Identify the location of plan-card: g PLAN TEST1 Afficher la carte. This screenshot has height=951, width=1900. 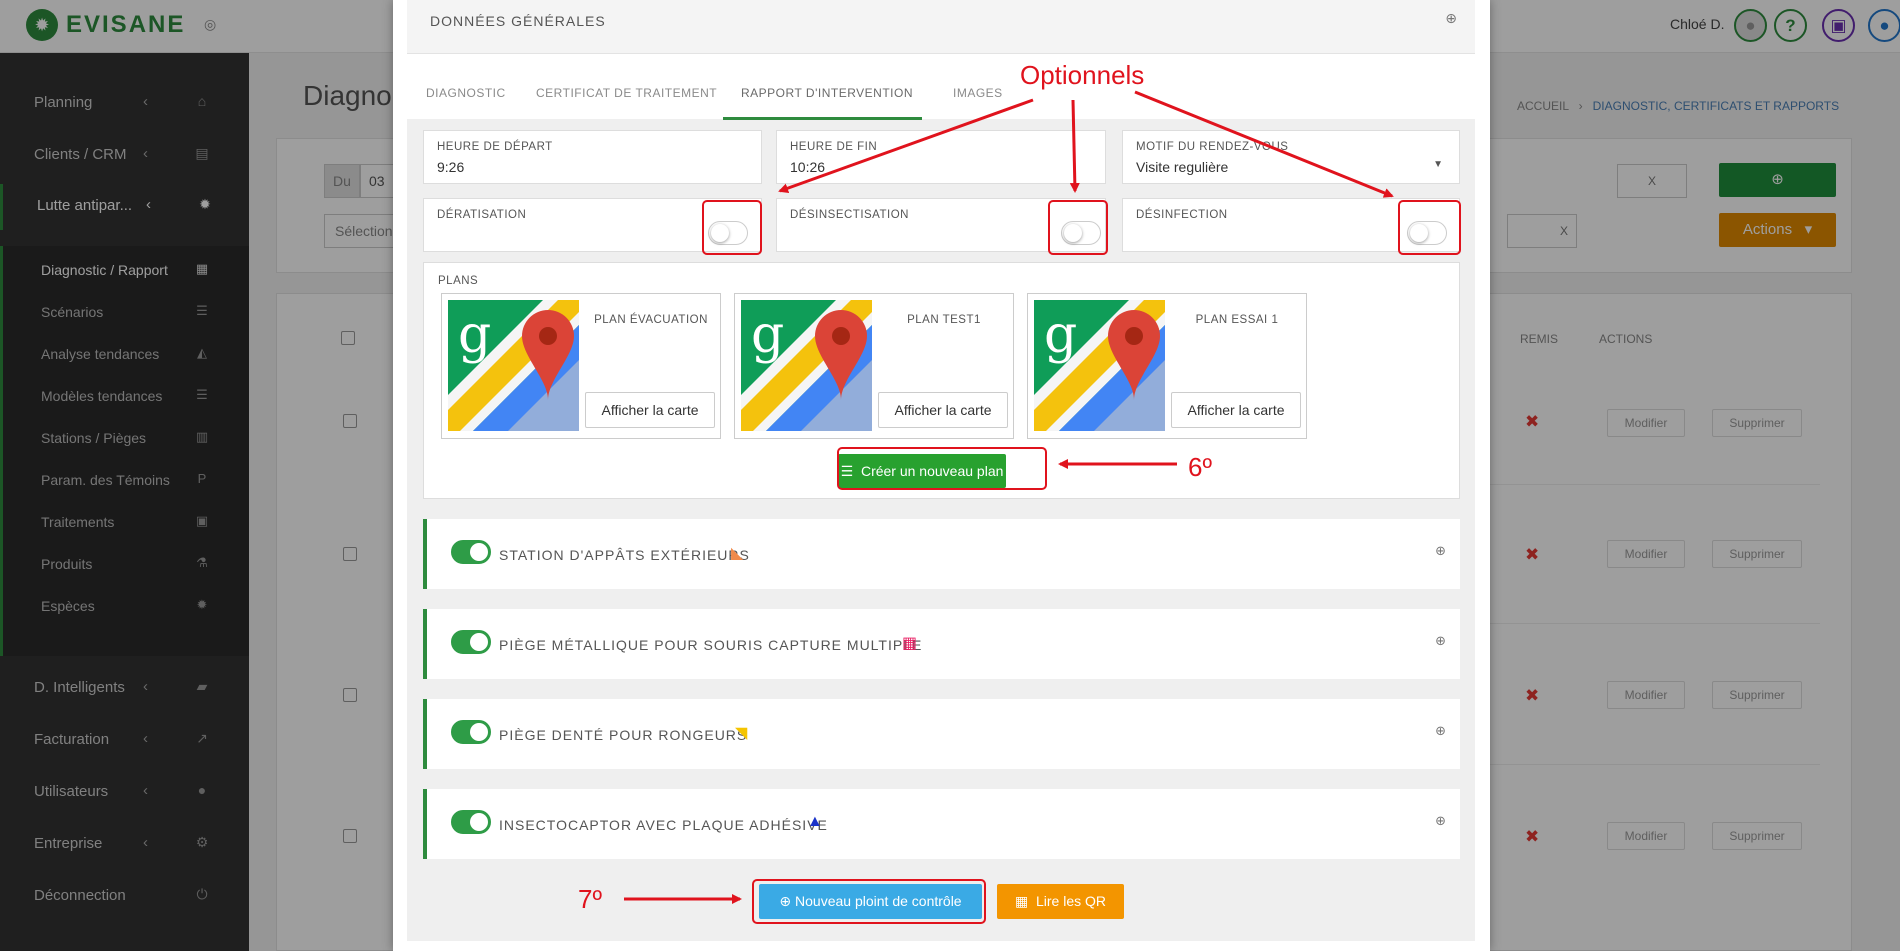
(874, 366).